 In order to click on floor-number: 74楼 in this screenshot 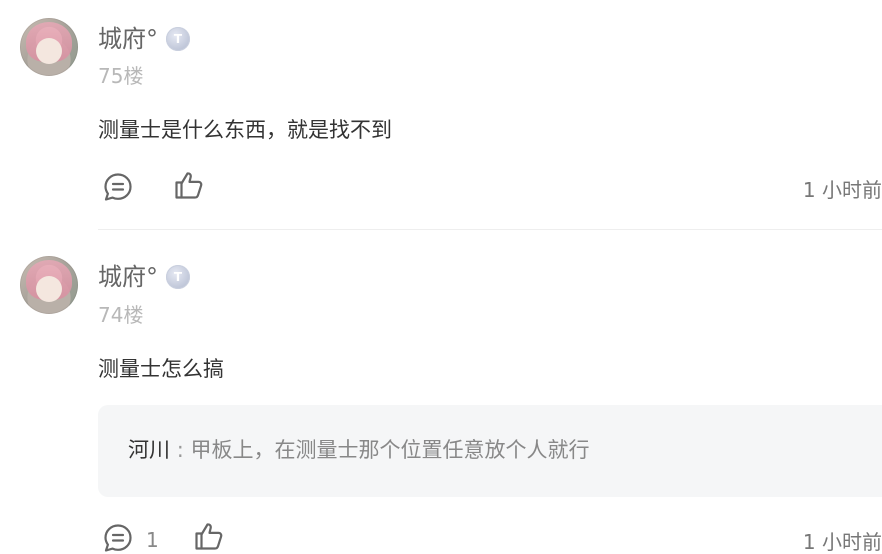, I will do `click(121, 315)`.